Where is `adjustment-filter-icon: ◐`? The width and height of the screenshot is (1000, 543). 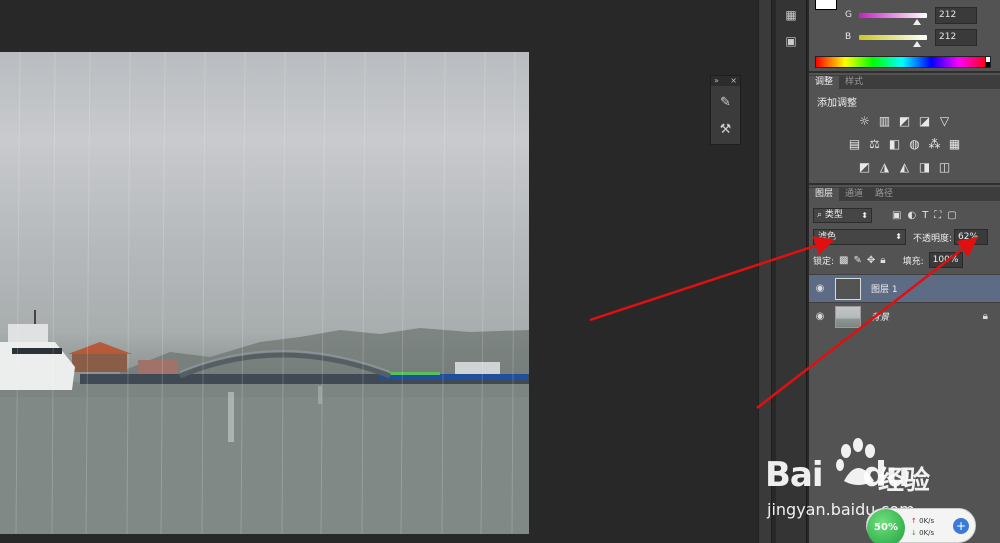 adjustment-filter-icon: ◐ is located at coordinates (911, 215).